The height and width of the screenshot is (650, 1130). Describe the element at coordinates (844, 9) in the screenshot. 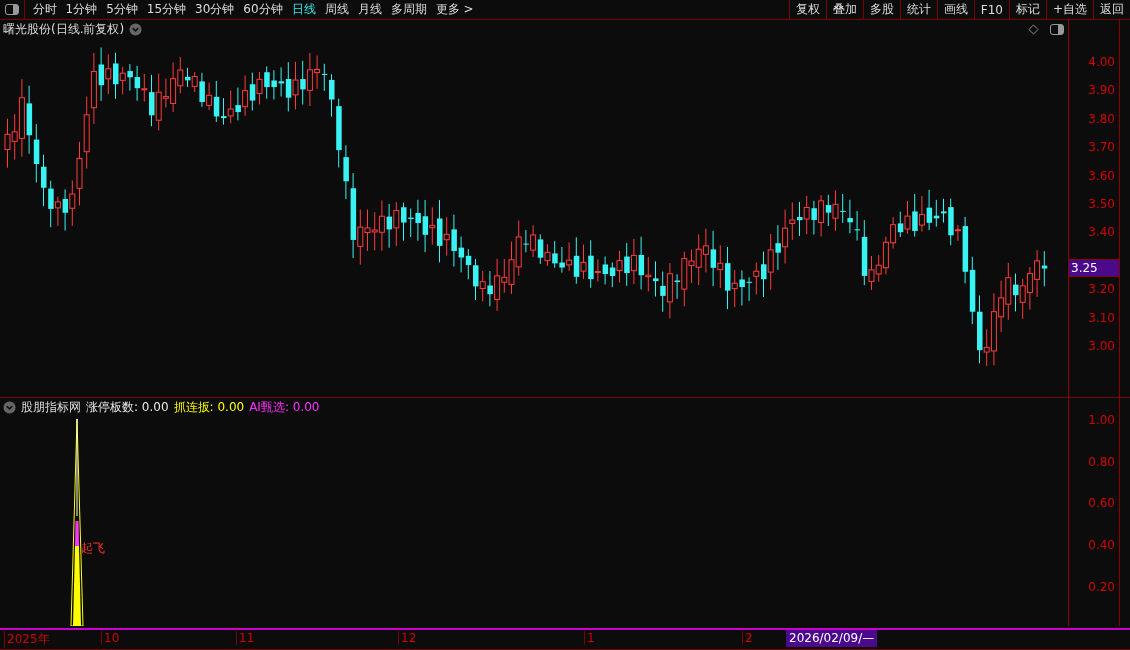

I see `toolbar-button: 叠加` at that location.